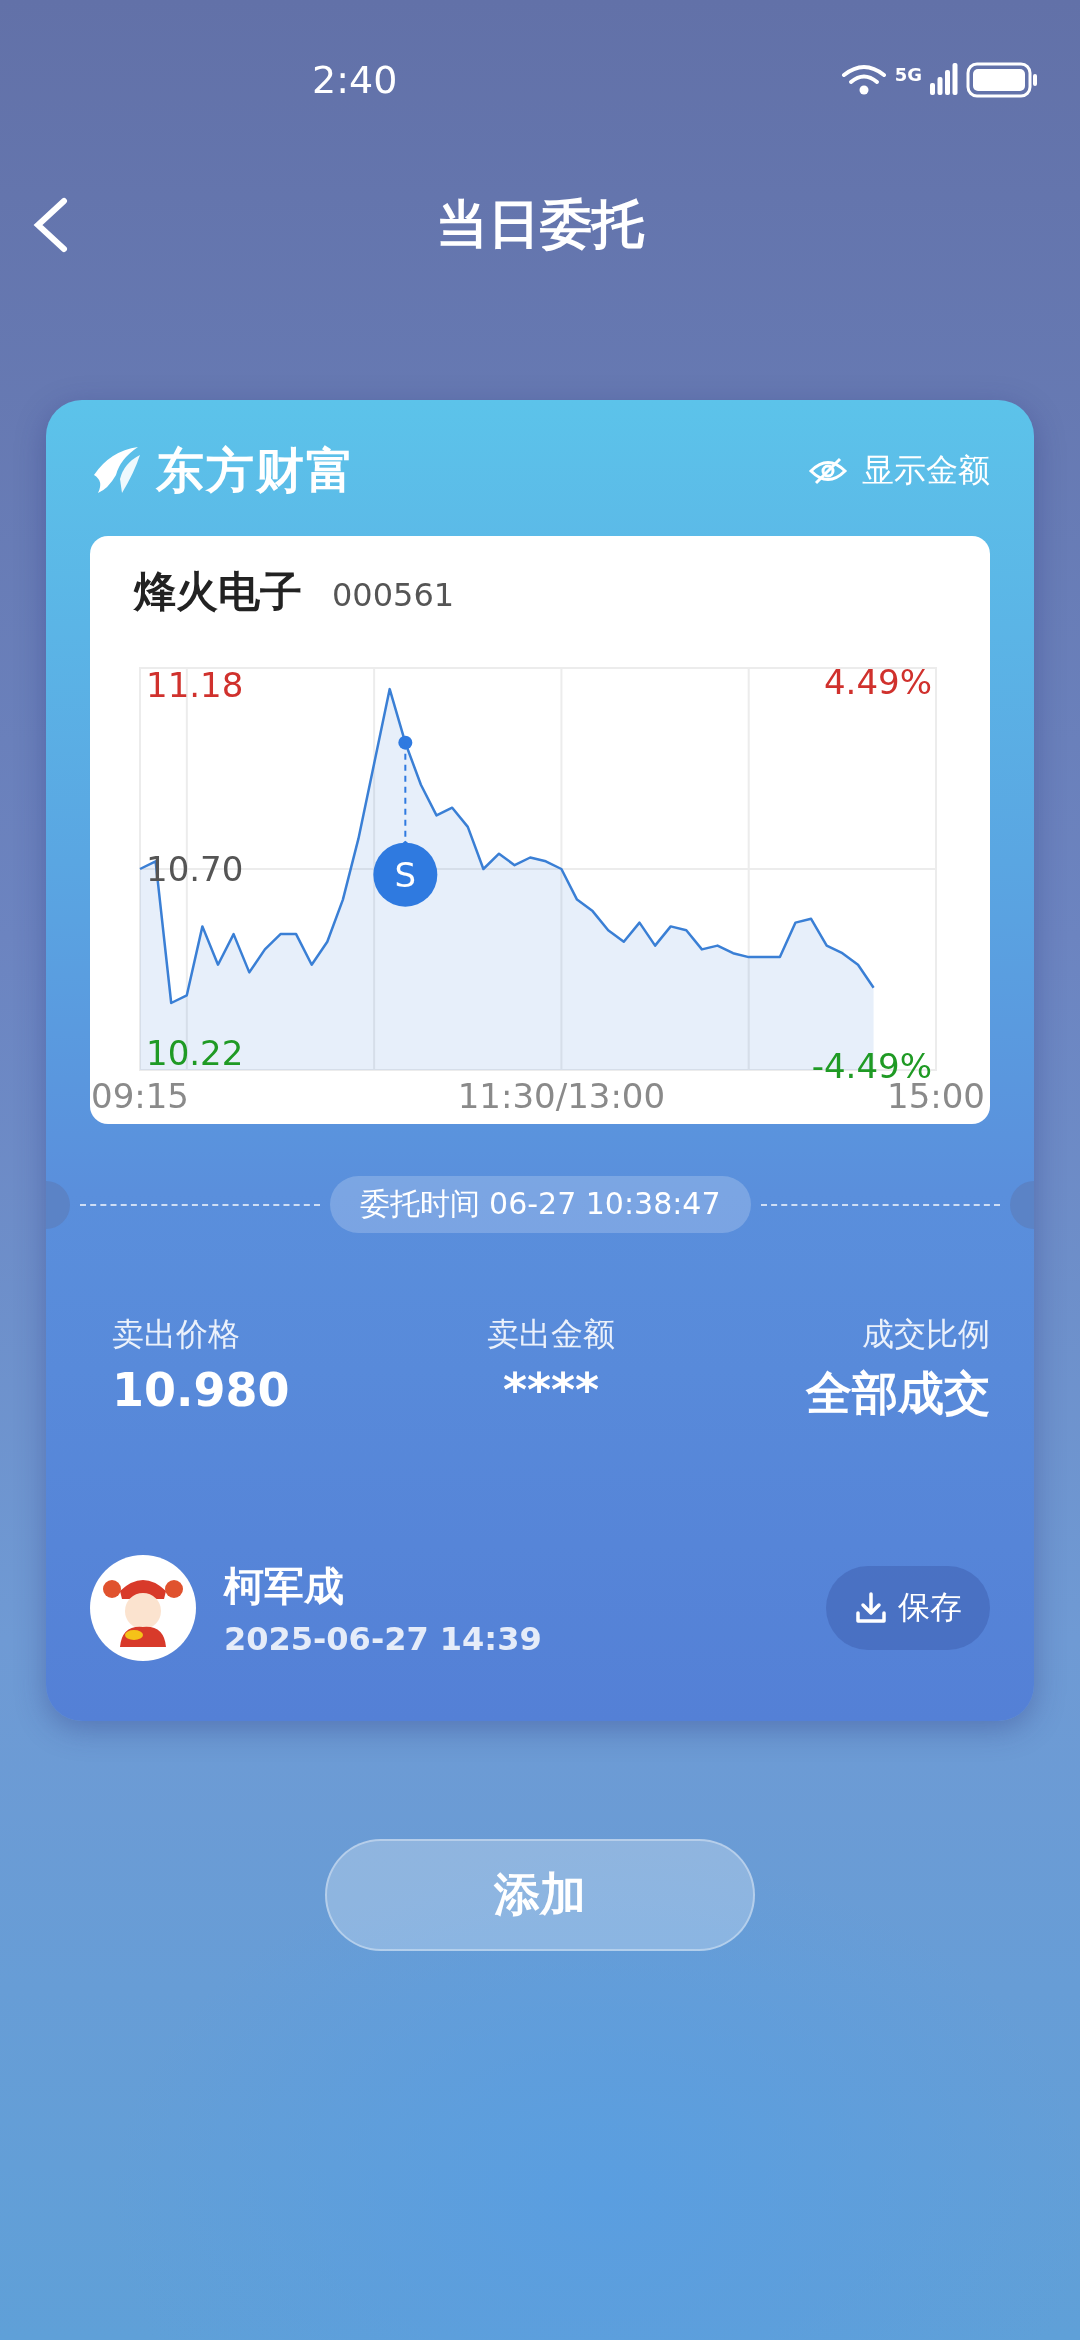 The width and height of the screenshot is (1080, 2340). I want to click on price-tick: 11.18, so click(195, 685).